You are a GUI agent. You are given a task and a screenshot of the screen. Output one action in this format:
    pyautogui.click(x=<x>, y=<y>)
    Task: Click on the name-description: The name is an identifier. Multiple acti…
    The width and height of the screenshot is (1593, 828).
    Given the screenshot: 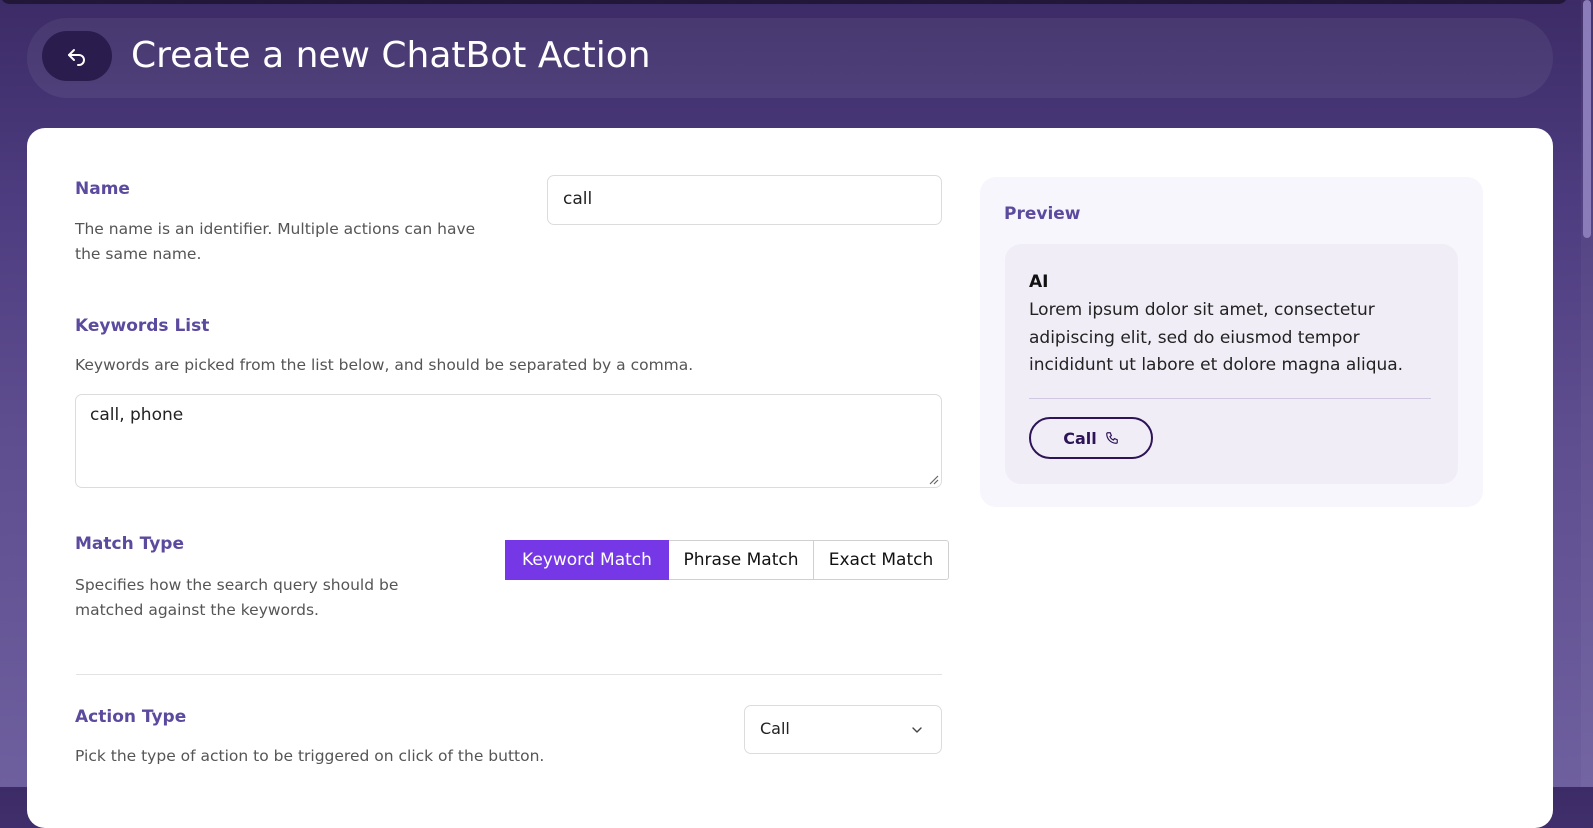 What is the action you would take?
    pyautogui.click(x=285, y=242)
    